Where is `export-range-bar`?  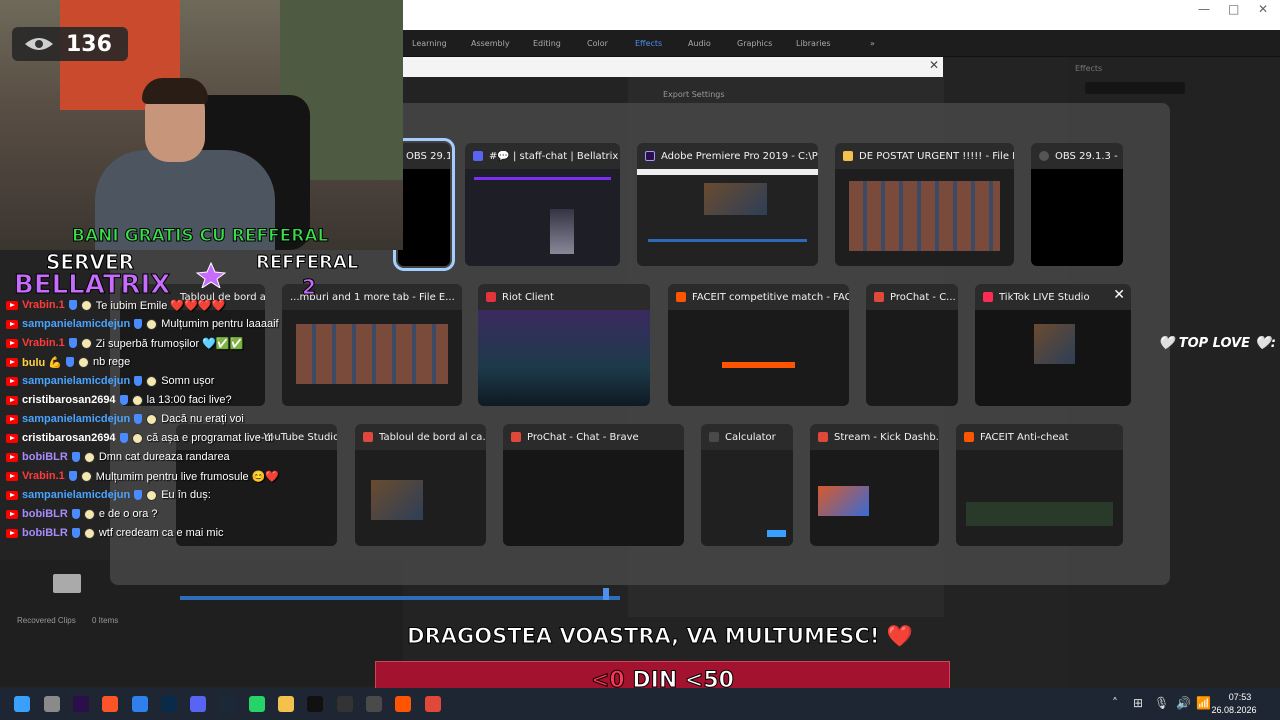 export-range-bar is located at coordinates (400, 598).